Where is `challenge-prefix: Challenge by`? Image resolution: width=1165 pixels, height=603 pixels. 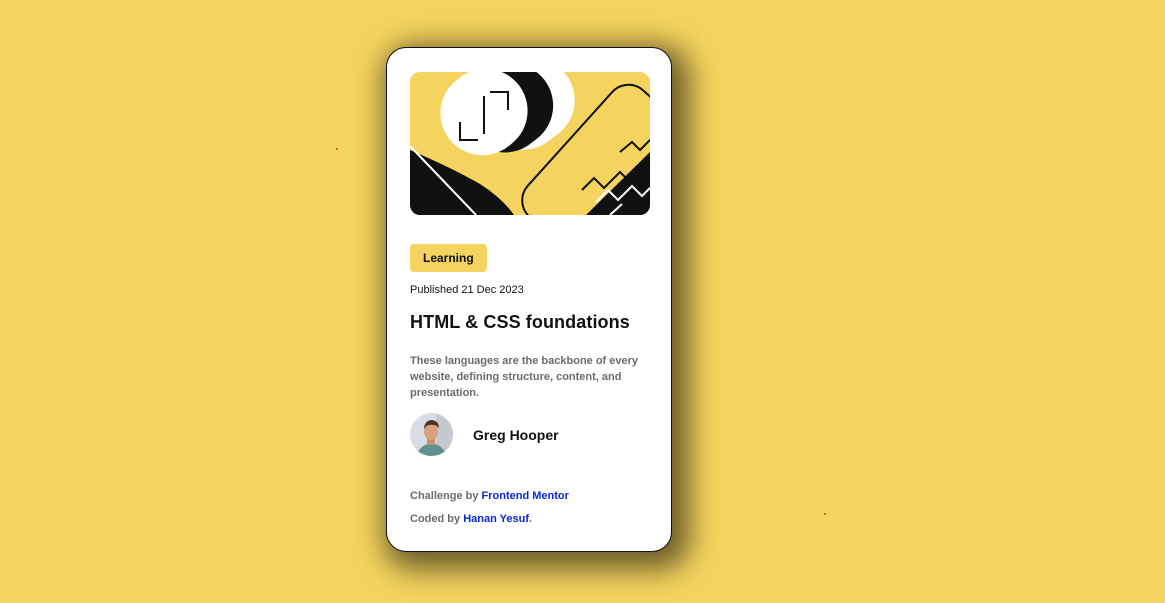
challenge-prefix: Challenge by is located at coordinates (444, 496).